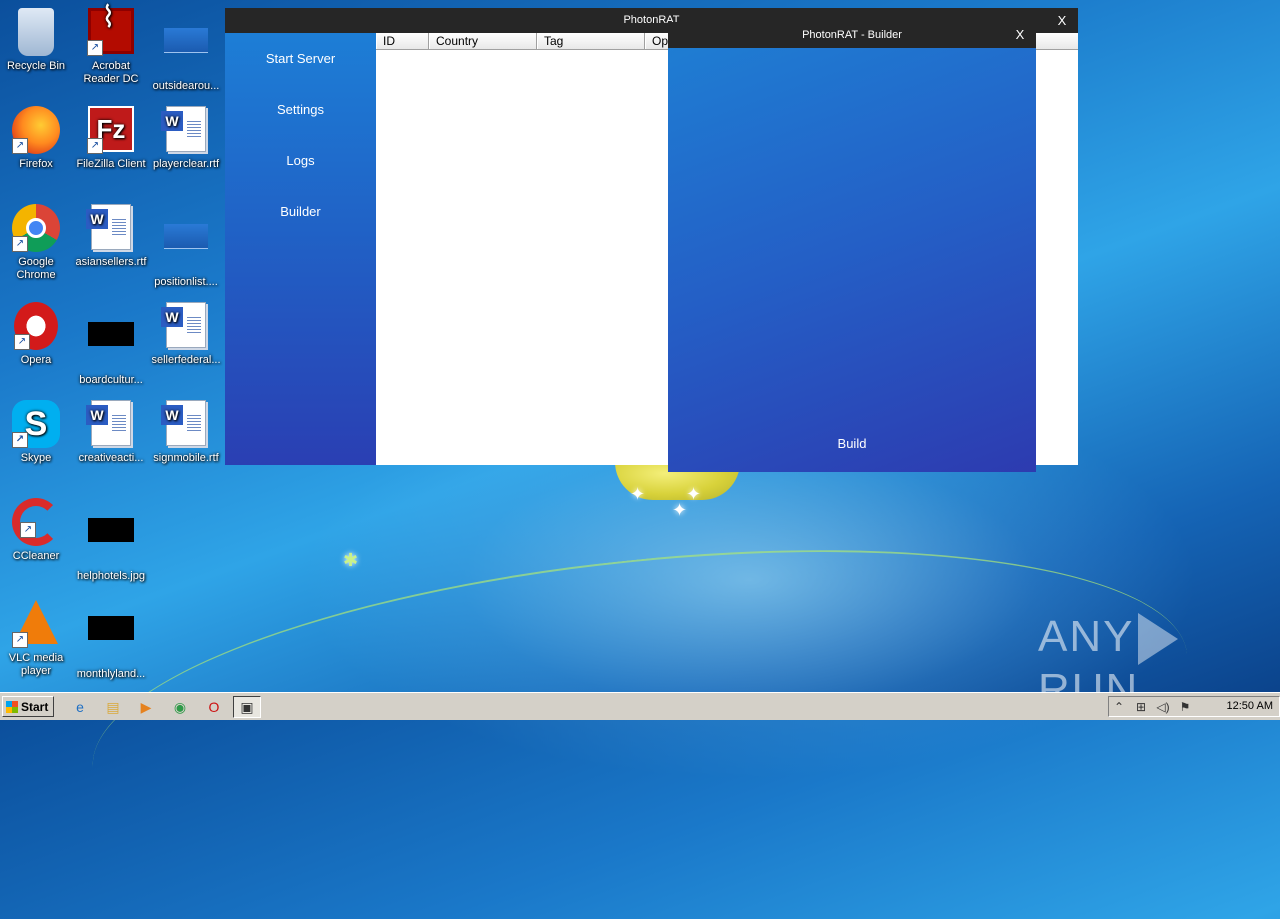 This screenshot has width=1280, height=919. What do you see at coordinates (36, 624) in the screenshot?
I see `vlc-icon: ↗` at bounding box center [36, 624].